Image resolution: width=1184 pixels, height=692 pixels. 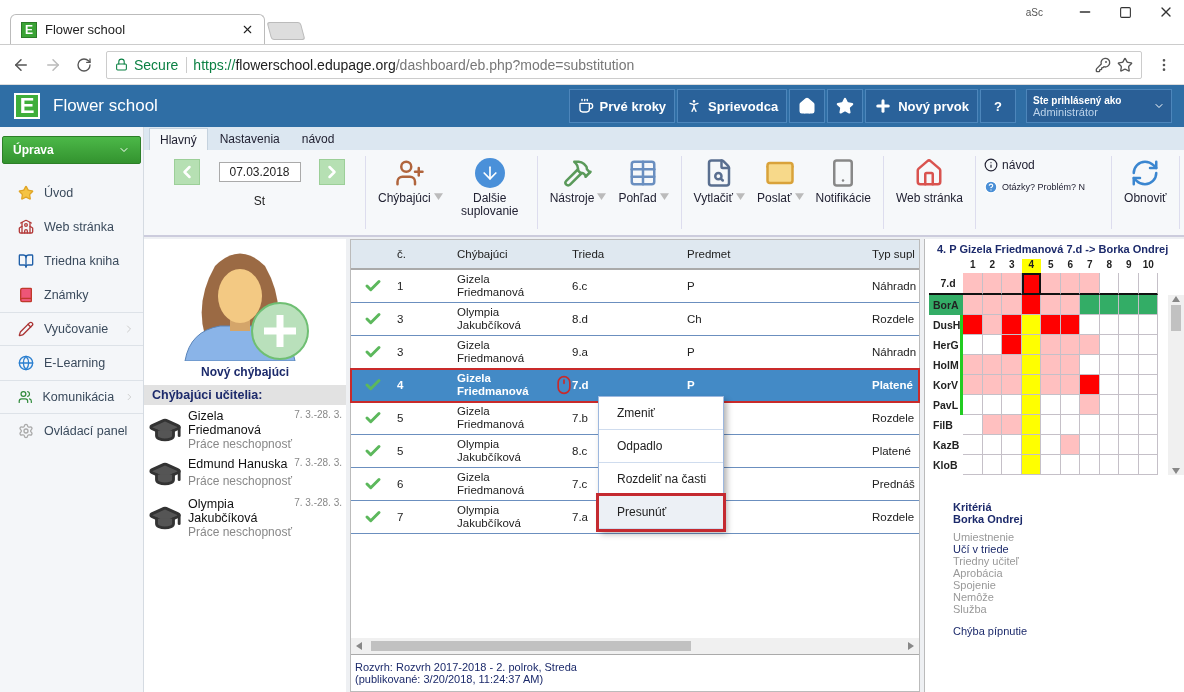 I want to click on toolbar-button: Dalšie suplovanie, so click(x=489, y=188).